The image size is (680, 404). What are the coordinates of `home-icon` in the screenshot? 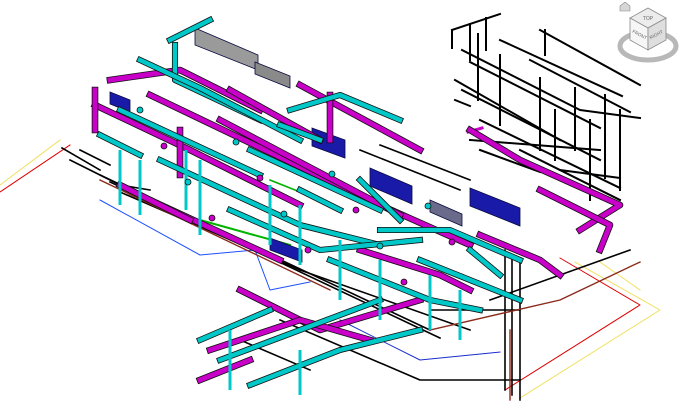 It's located at (625, 7).